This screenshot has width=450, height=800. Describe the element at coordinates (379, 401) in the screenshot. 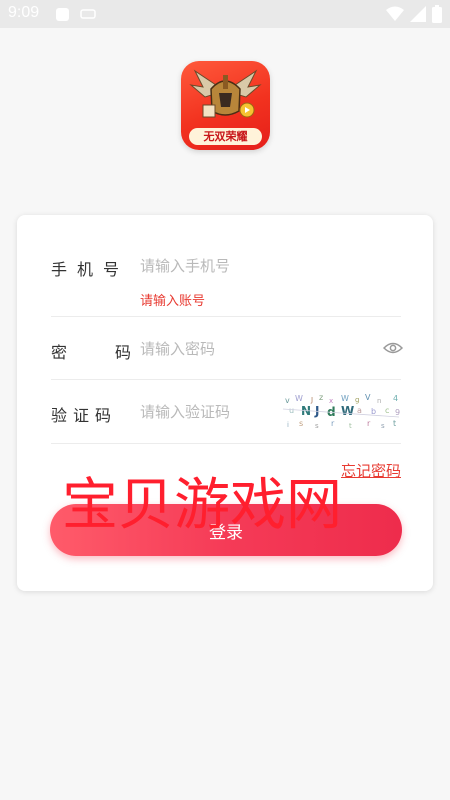

I see `svg-text: n` at that location.